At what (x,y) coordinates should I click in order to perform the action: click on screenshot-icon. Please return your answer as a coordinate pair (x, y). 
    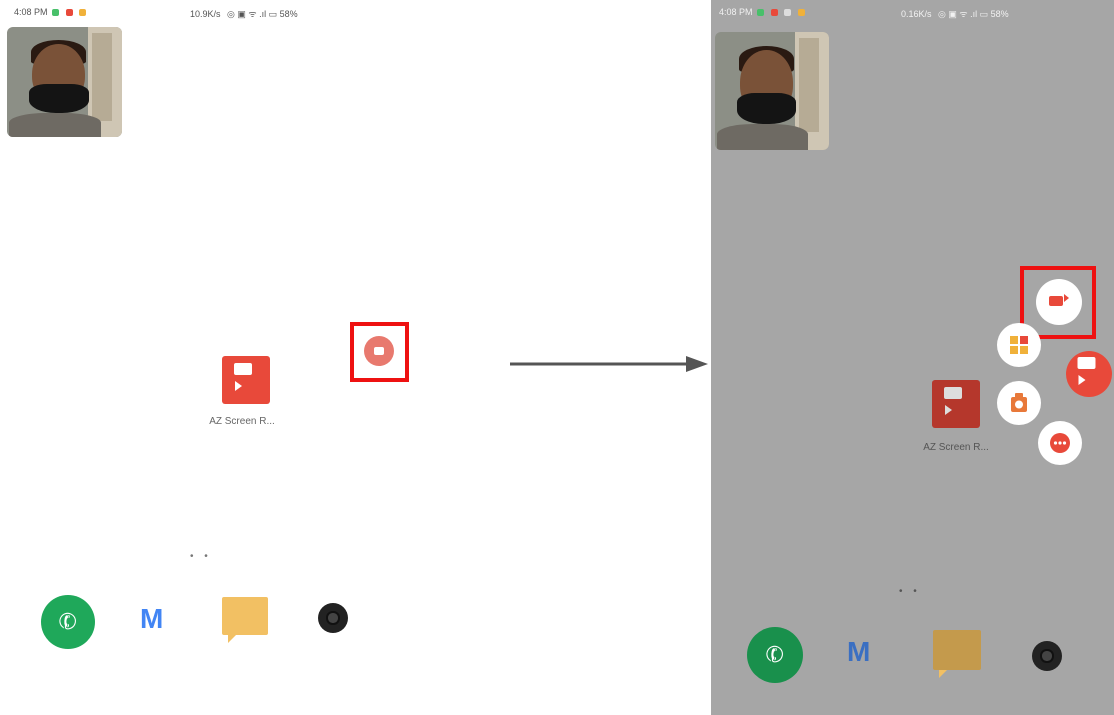
    Looking at the image, I should click on (1019, 402).